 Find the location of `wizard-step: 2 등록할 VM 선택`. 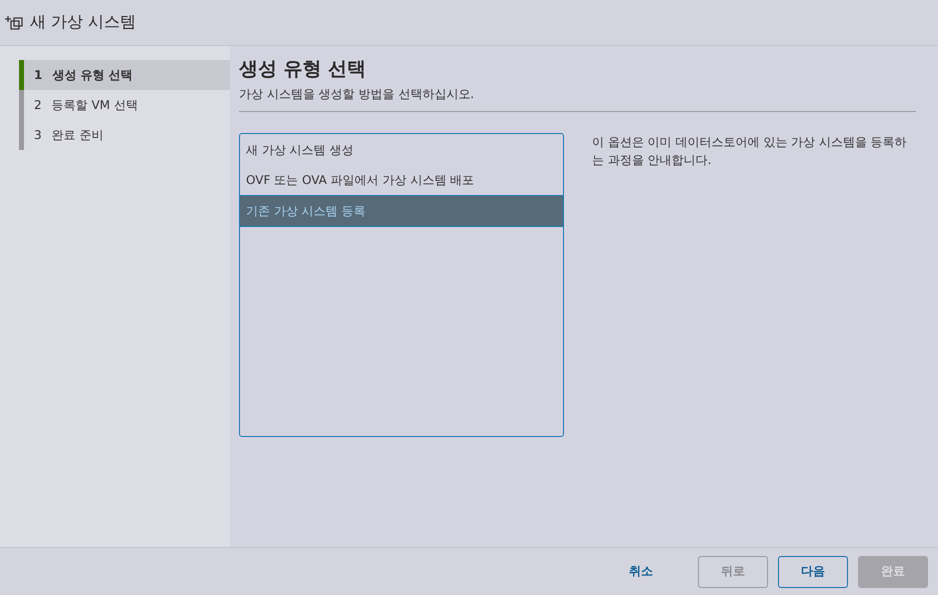

wizard-step: 2 등록할 VM 선택 is located at coordinates (127, 105).